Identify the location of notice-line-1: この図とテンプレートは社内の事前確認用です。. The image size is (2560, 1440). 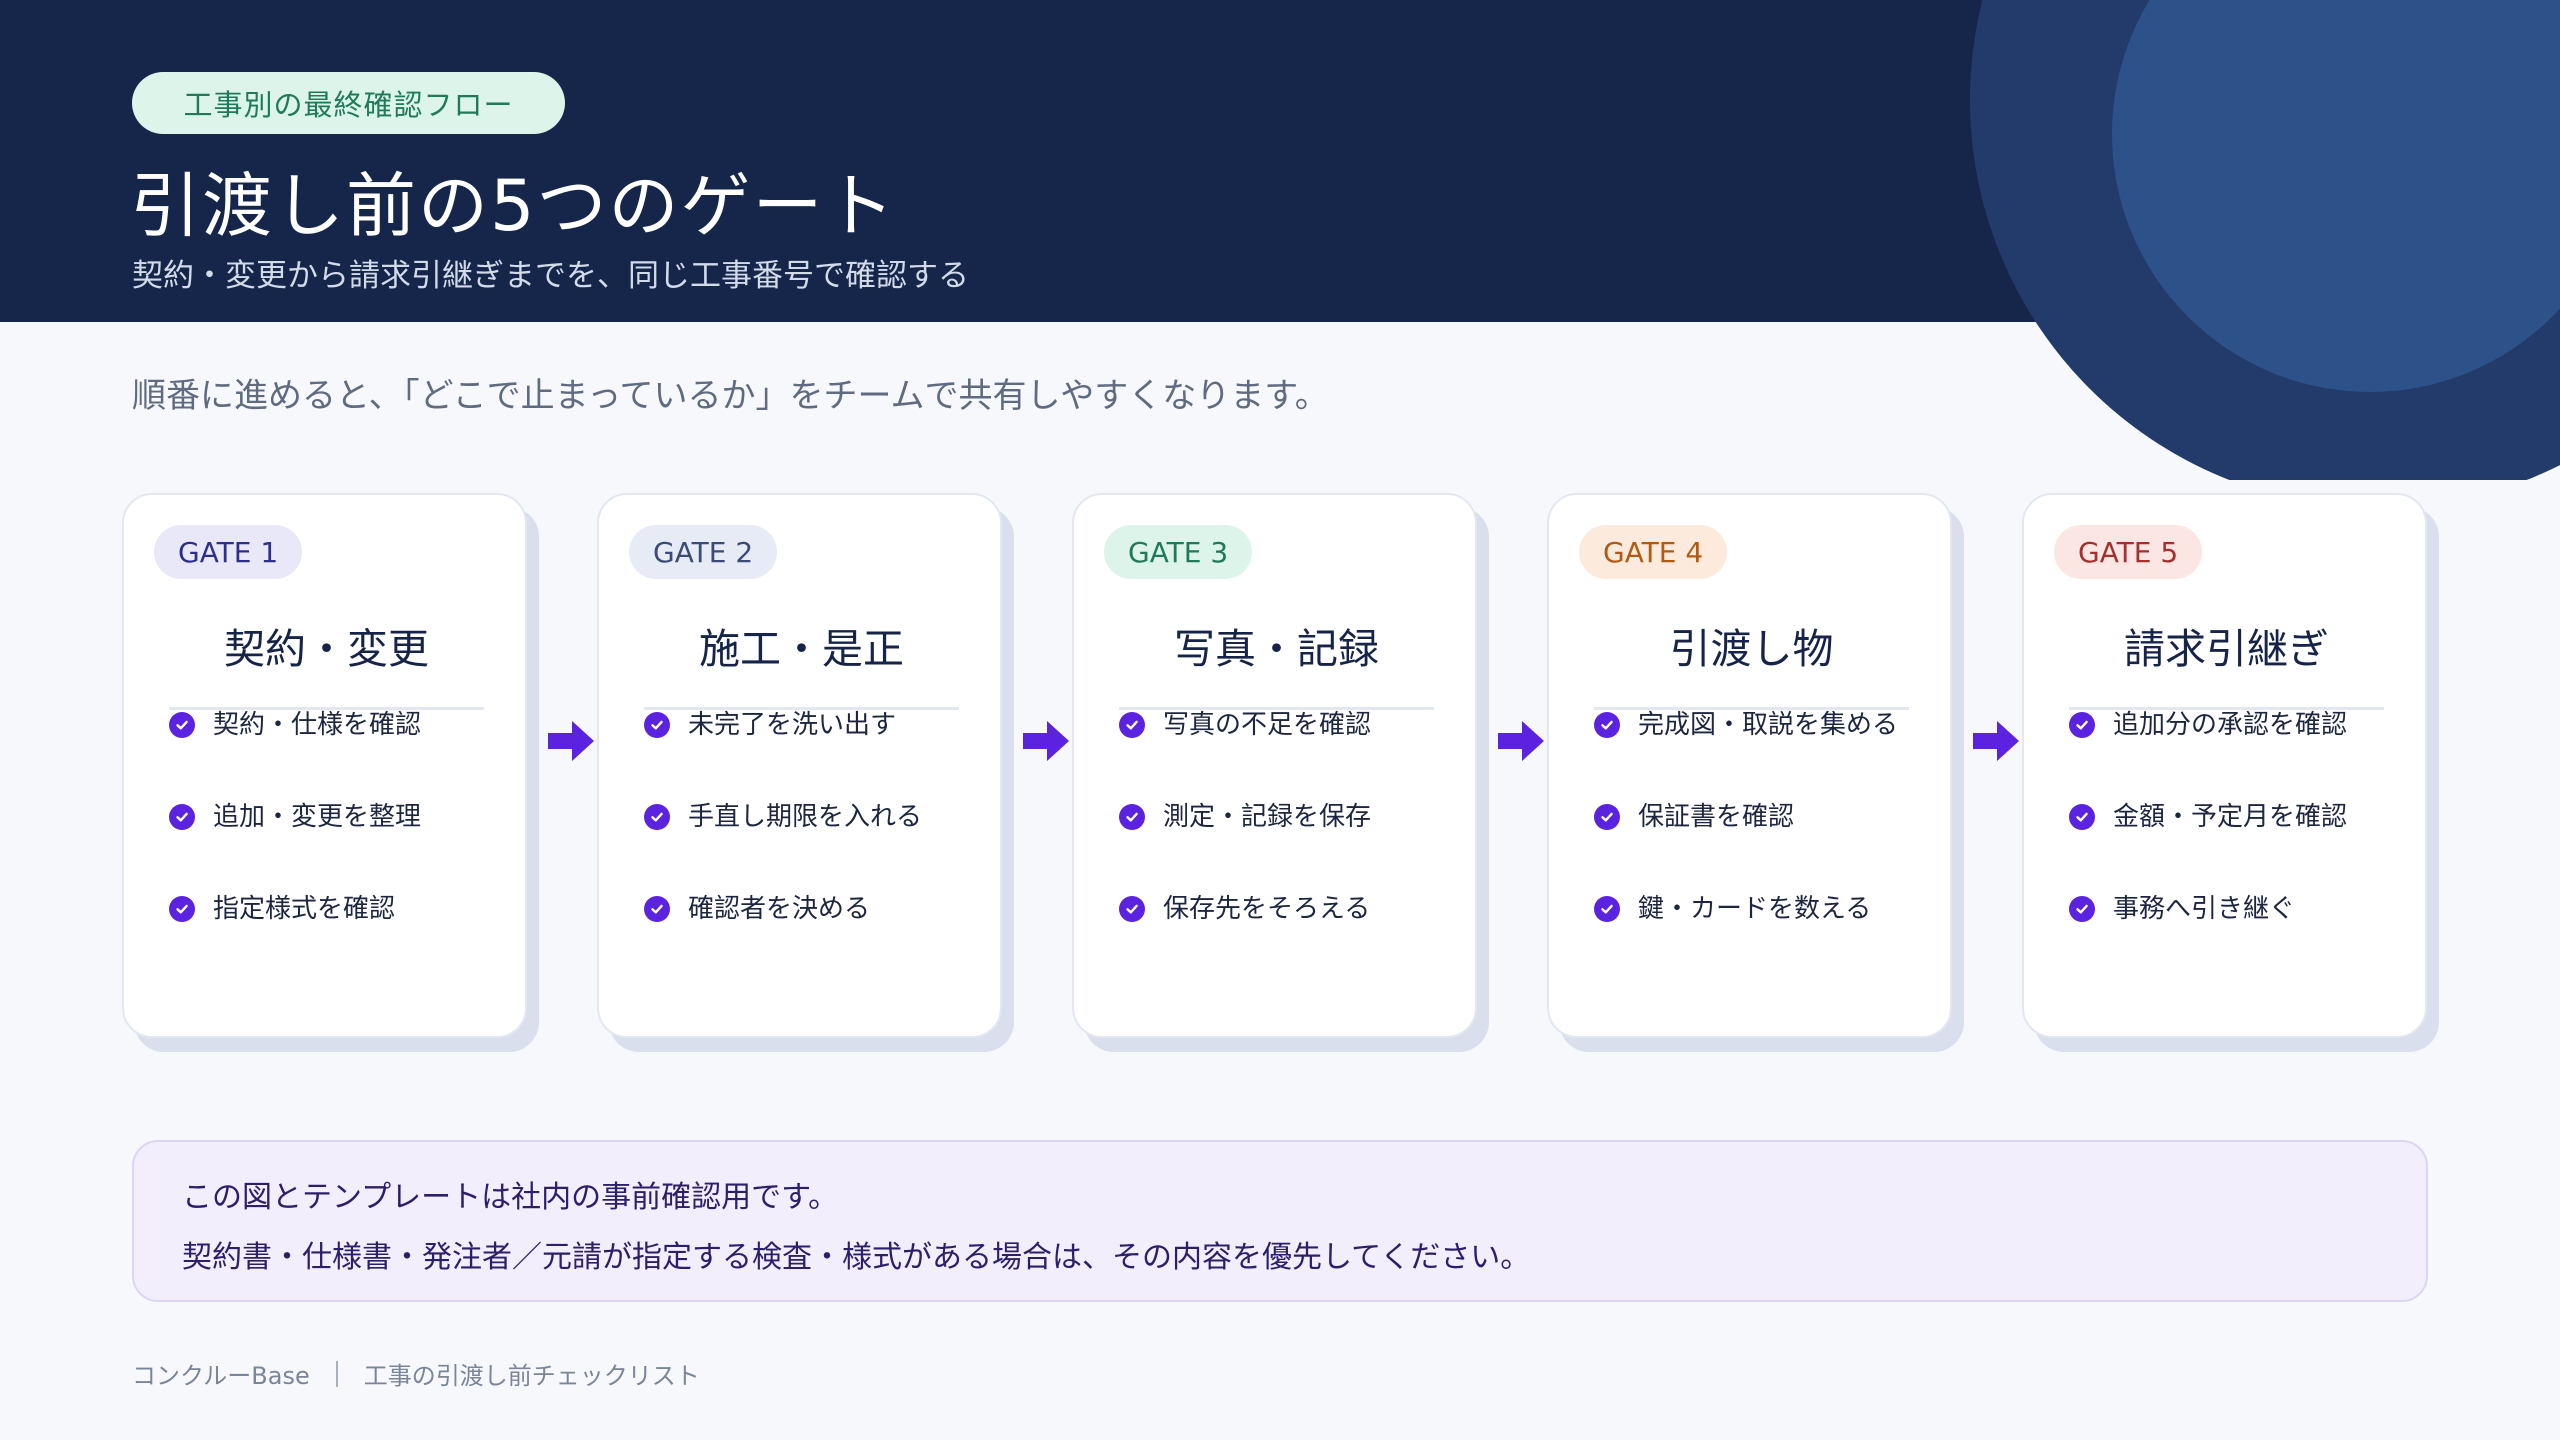
(510, 1197).